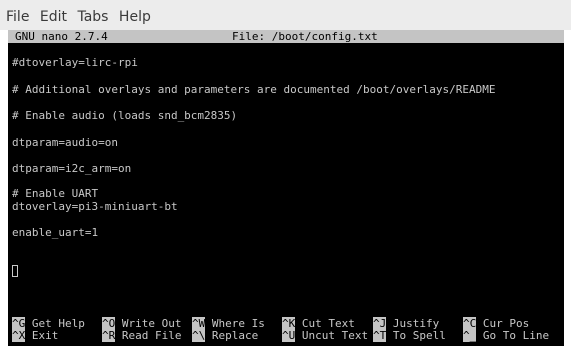 The image size is (571, 346). I want to click on shortcut-key: ^T, so click(380, 335).